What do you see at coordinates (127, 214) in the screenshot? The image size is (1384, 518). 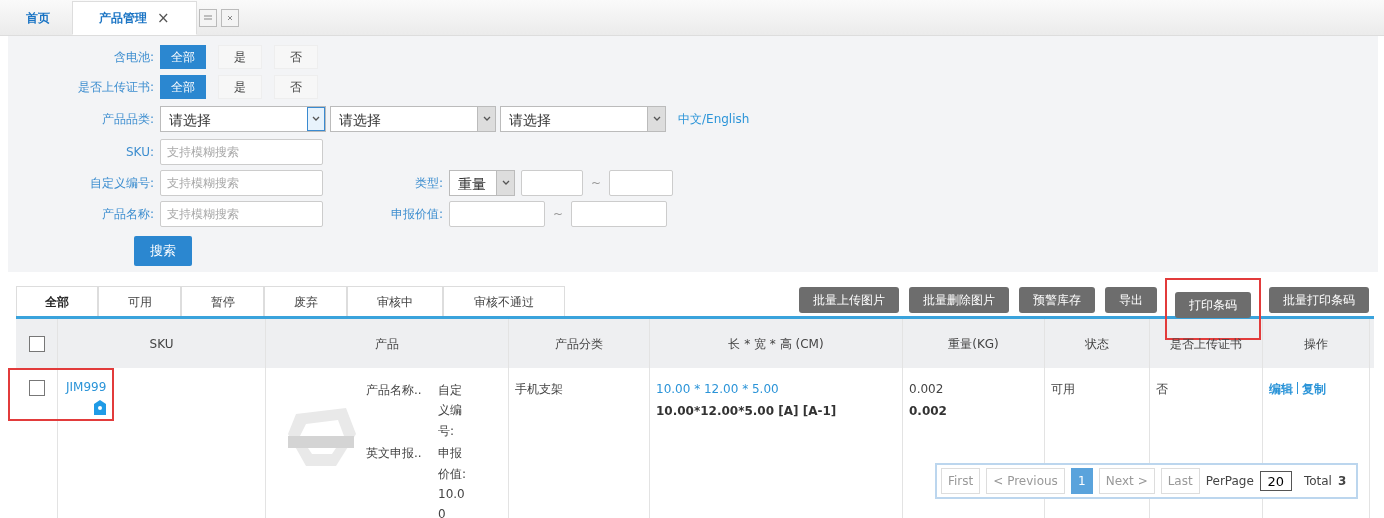 I see `filter-label: 产品名称:` at bounding box center [127, 214].